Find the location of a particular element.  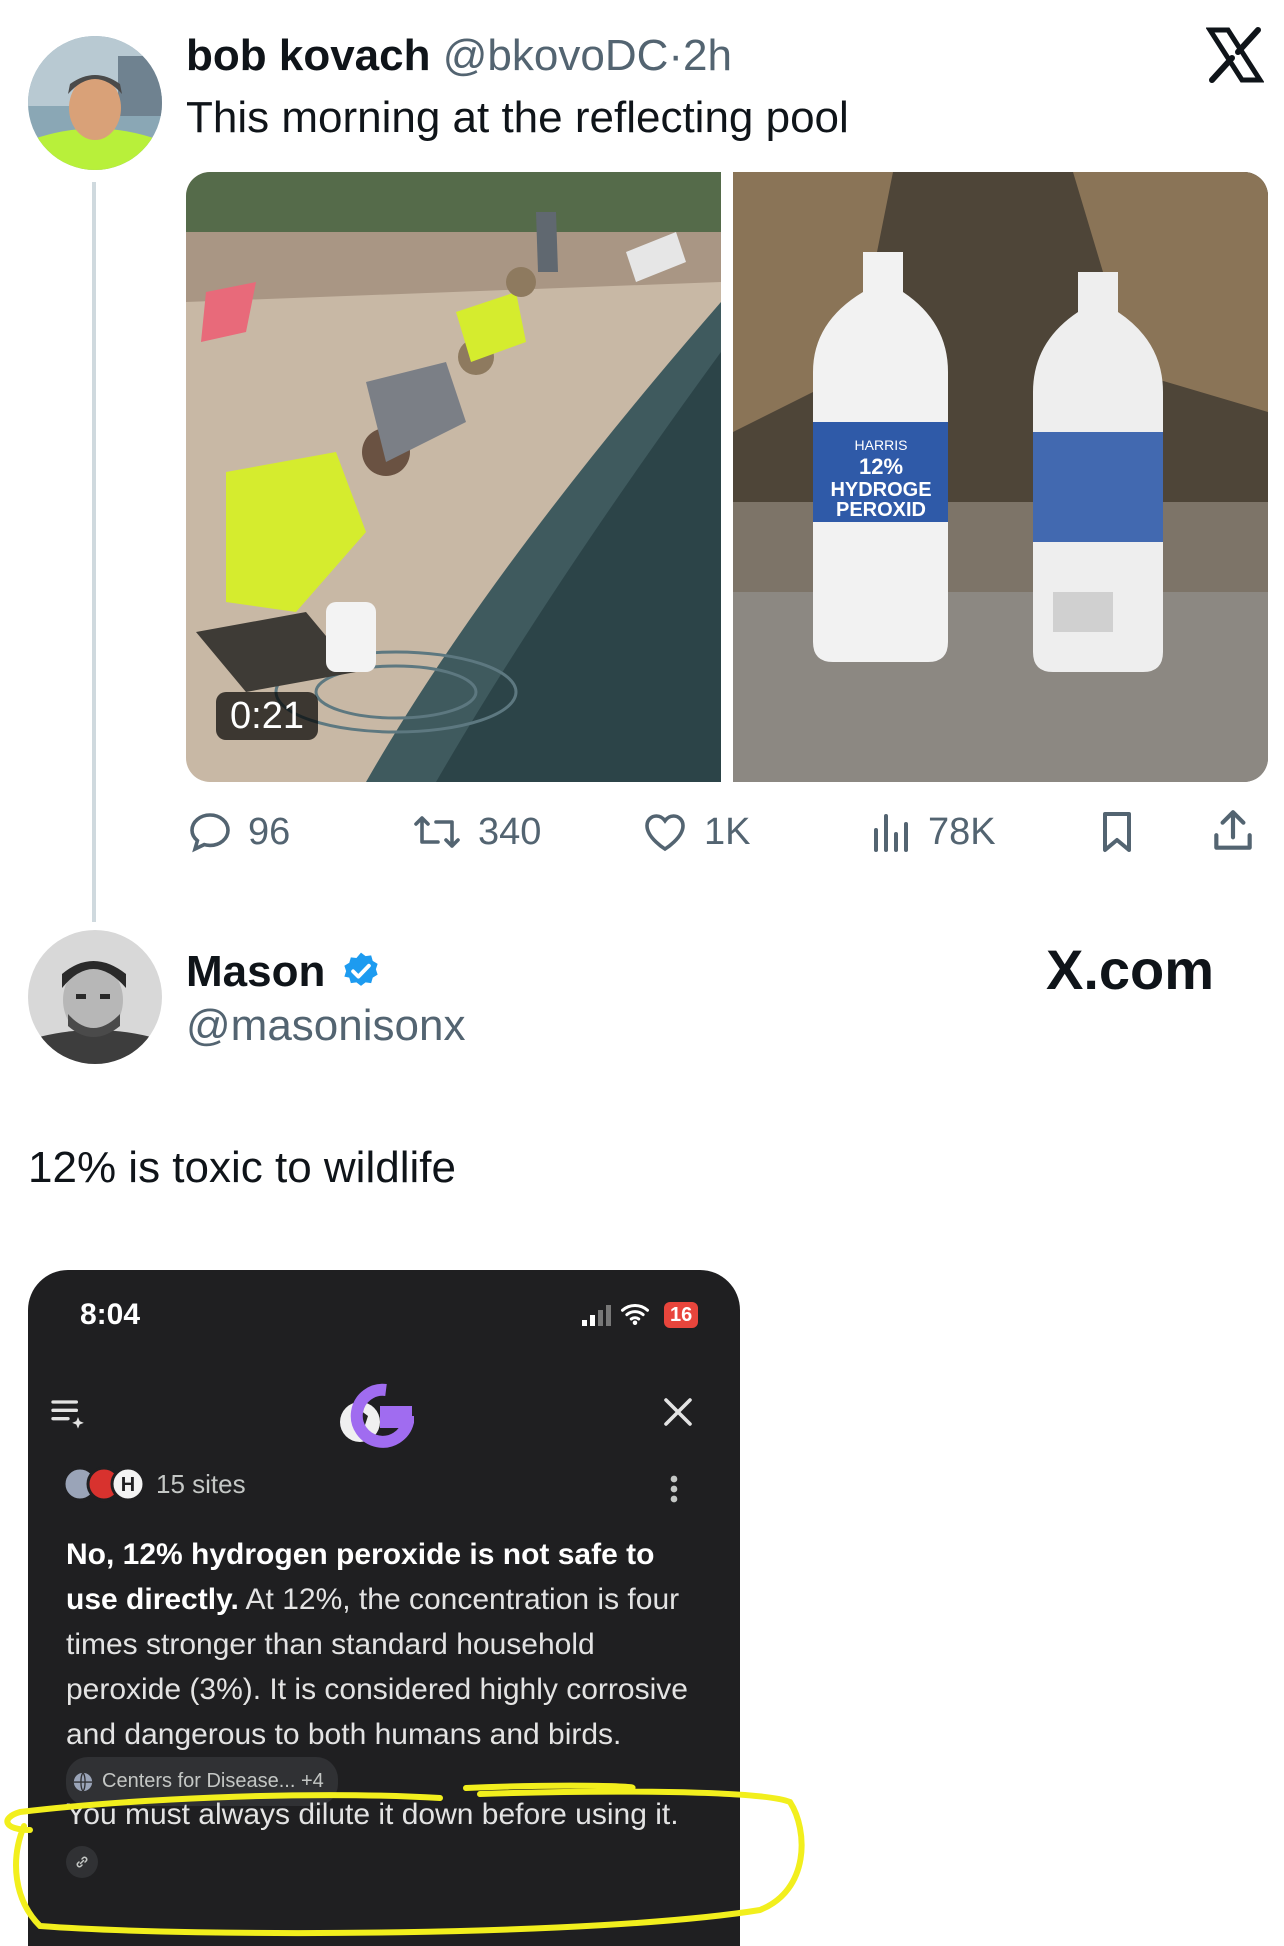

more-options-icon is located at coordinates (674, 1489).